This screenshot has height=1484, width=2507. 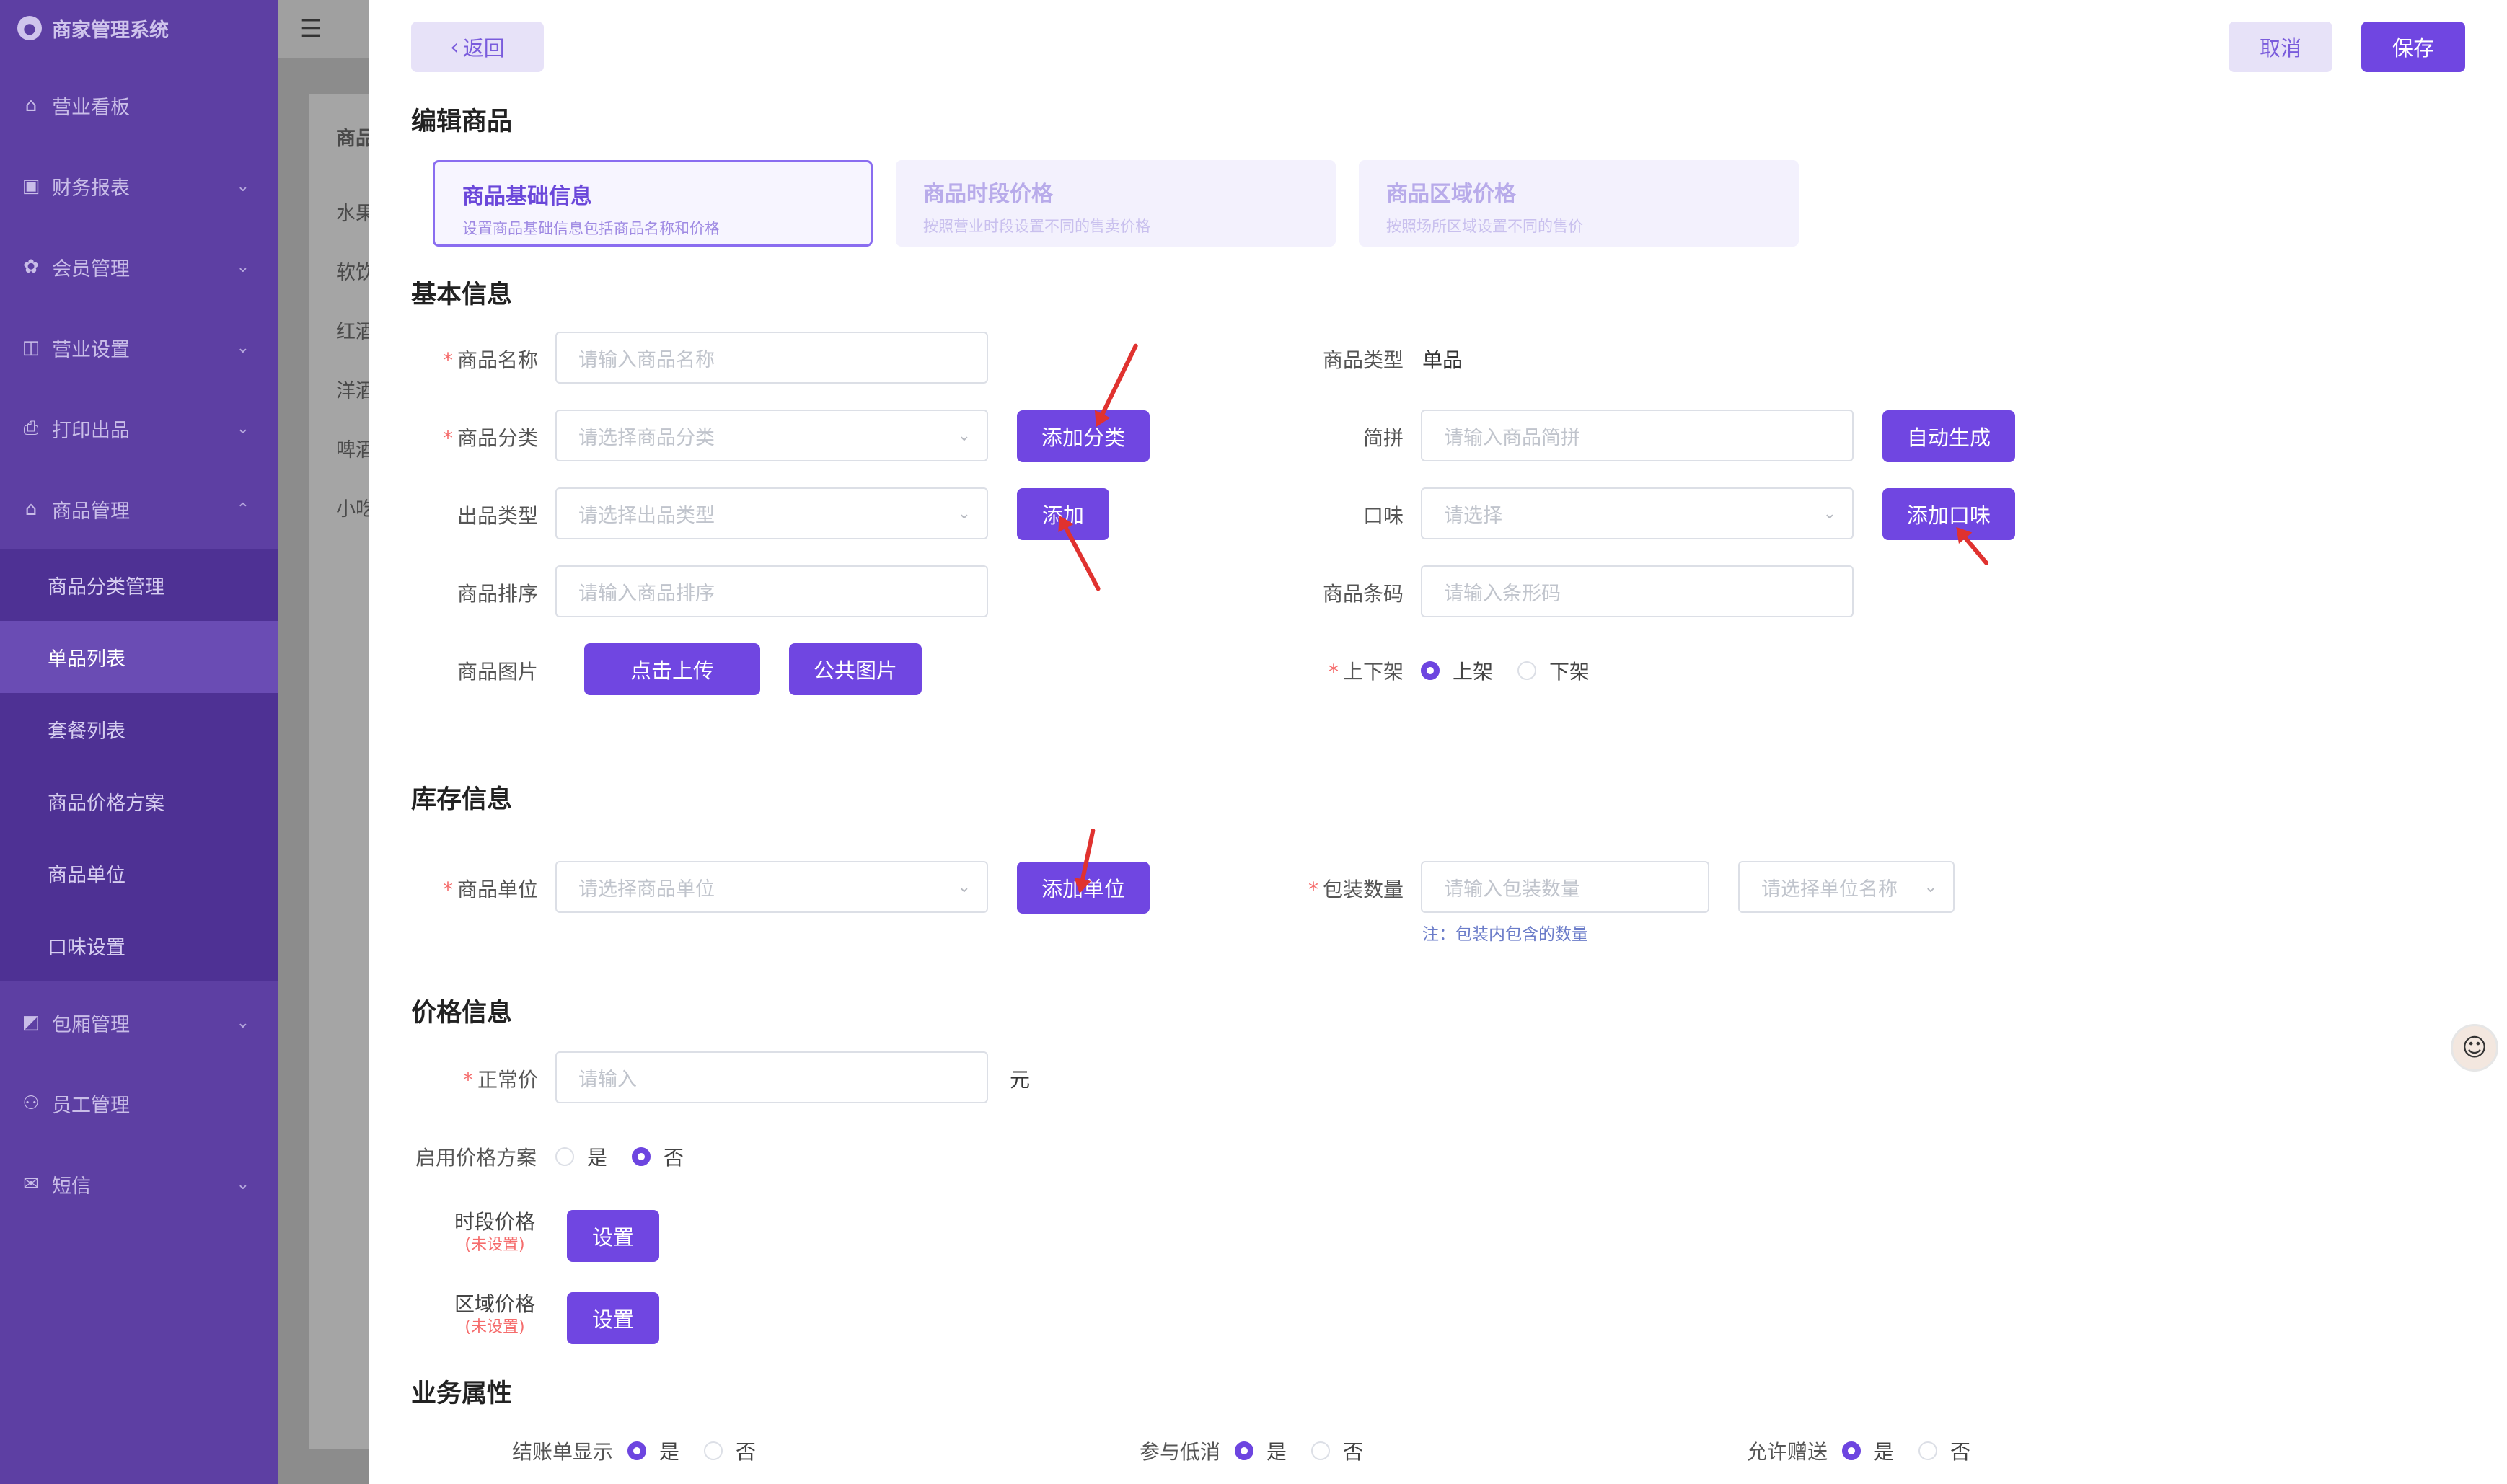 What do you see at coordinates (139, 105) in the screenshot?
I see `sidebar-item-dashboard: ⌂ 营业看板` at bounding box center [139, 105].